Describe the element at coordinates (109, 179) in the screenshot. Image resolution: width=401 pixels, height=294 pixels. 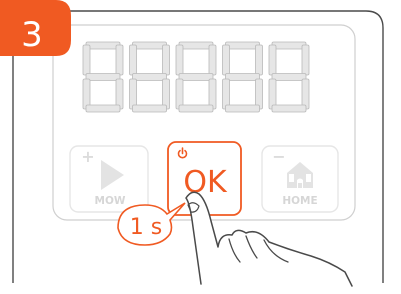
I see `mow-button: + MOW` at that location.